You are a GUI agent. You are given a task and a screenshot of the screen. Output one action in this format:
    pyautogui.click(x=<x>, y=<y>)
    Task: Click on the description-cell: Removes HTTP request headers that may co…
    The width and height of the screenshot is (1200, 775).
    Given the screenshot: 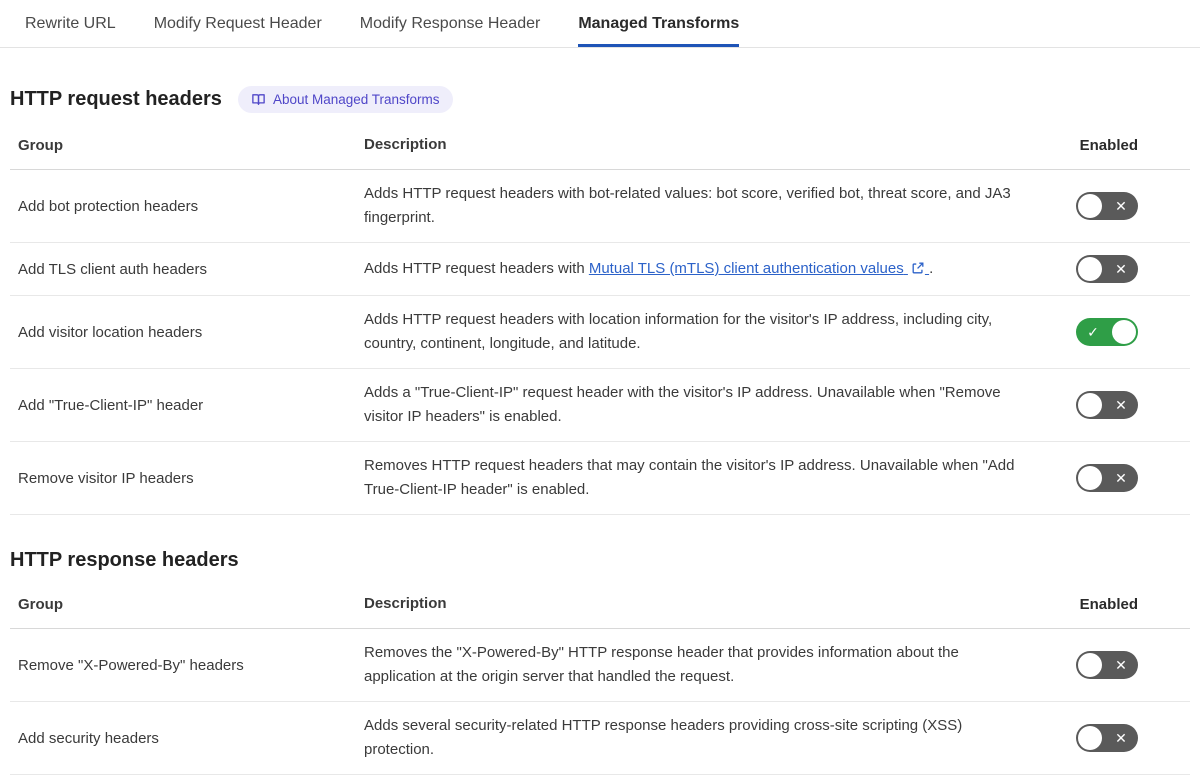 What is the action you would take?
    pyautogui.click(x=689, y=477)
    